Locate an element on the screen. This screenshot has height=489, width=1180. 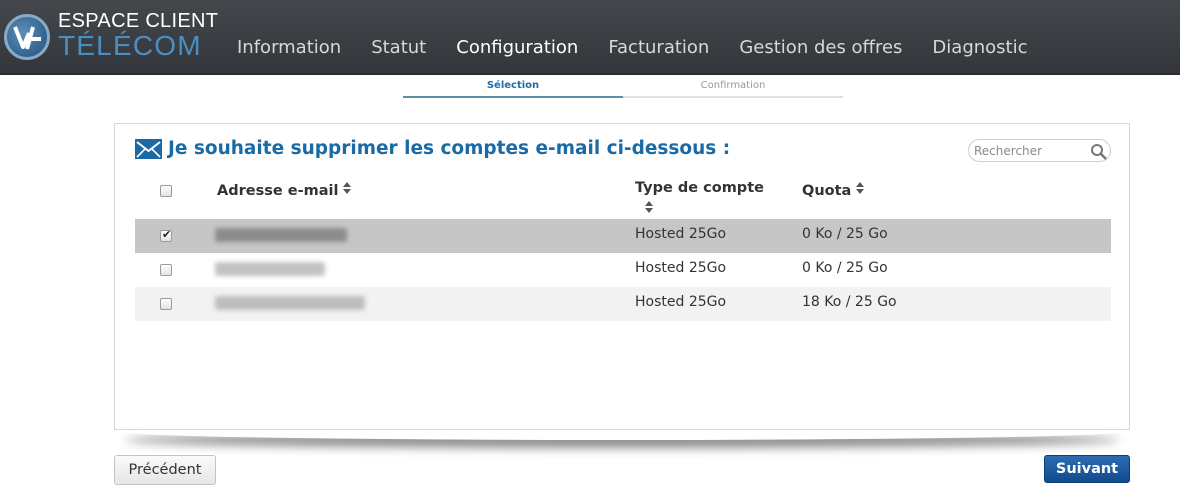
next-button: Suivant is located at coordinates (1087, 469).